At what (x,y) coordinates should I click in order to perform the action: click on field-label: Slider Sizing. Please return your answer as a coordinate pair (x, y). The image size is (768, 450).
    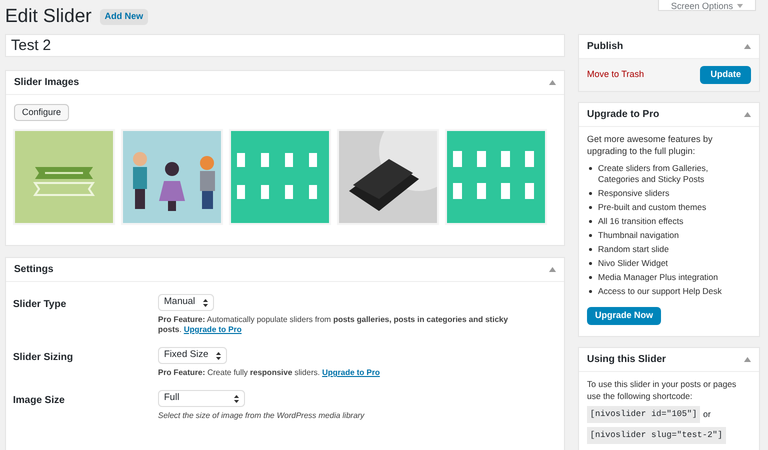
    Looking at the image, I should click on (43, 358).